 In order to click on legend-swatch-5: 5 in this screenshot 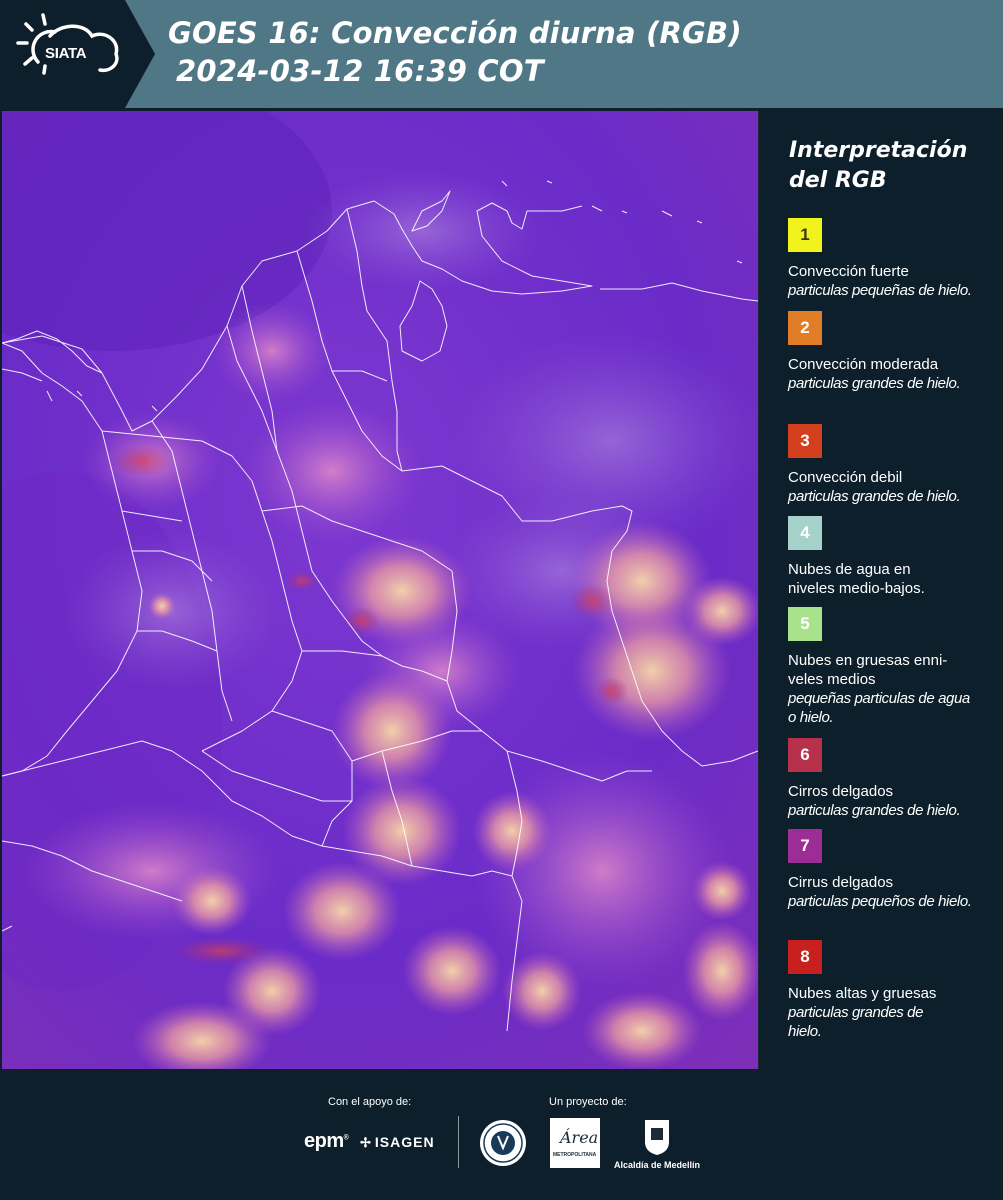, I will do `click(805, 624)`.